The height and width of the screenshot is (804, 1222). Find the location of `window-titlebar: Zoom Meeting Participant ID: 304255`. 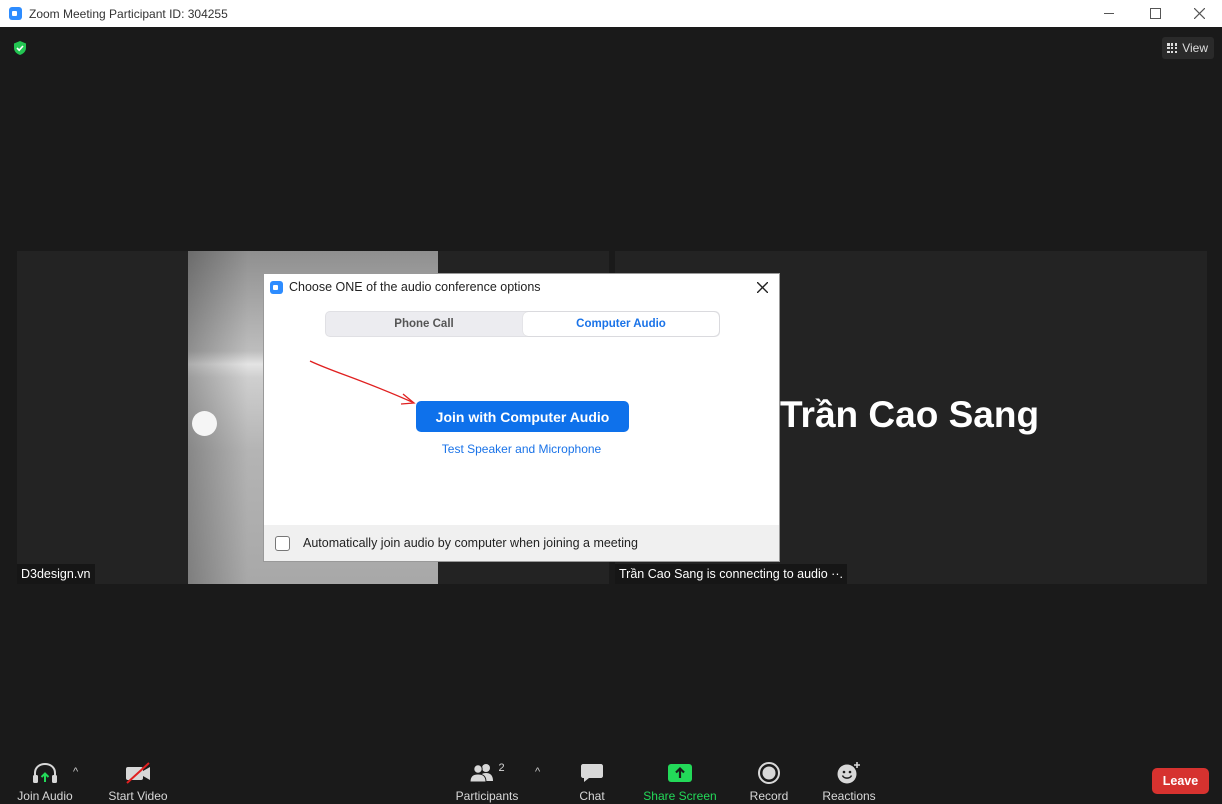

window-titlebar: Zoom Meeting Participant ID: 304255 is located at coordinates (611, 13).